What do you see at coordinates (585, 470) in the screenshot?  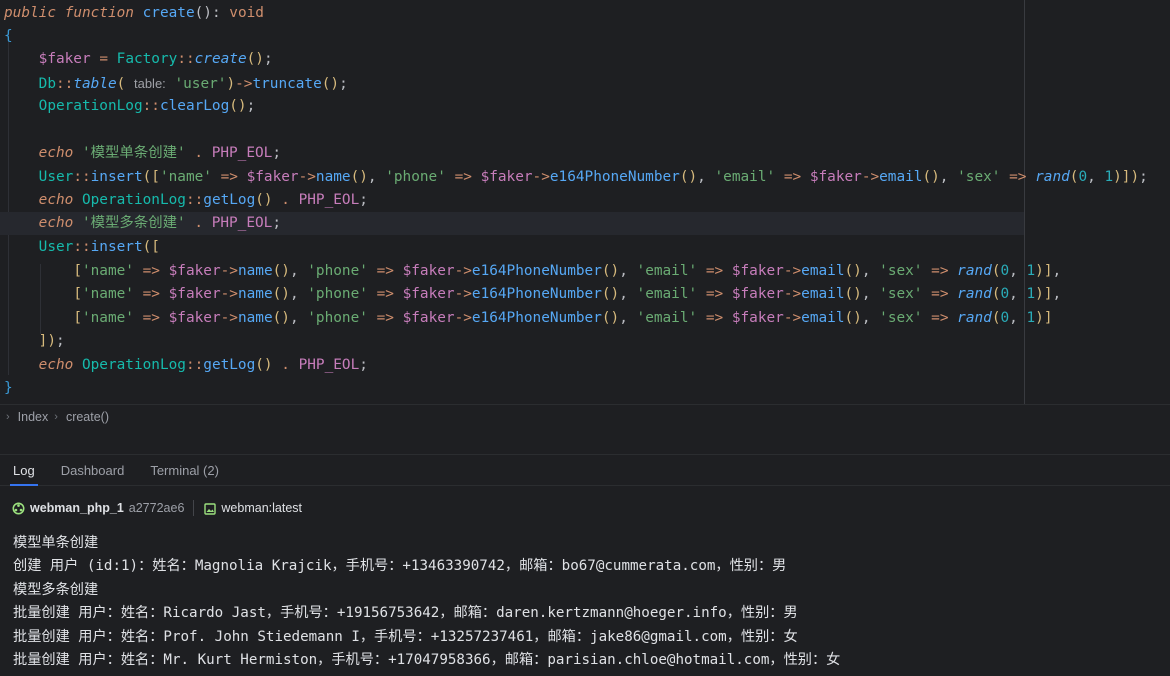 I see `tool-window-tabs: Log Dashboard Terminal (2)` at bounding box center [585, 470].